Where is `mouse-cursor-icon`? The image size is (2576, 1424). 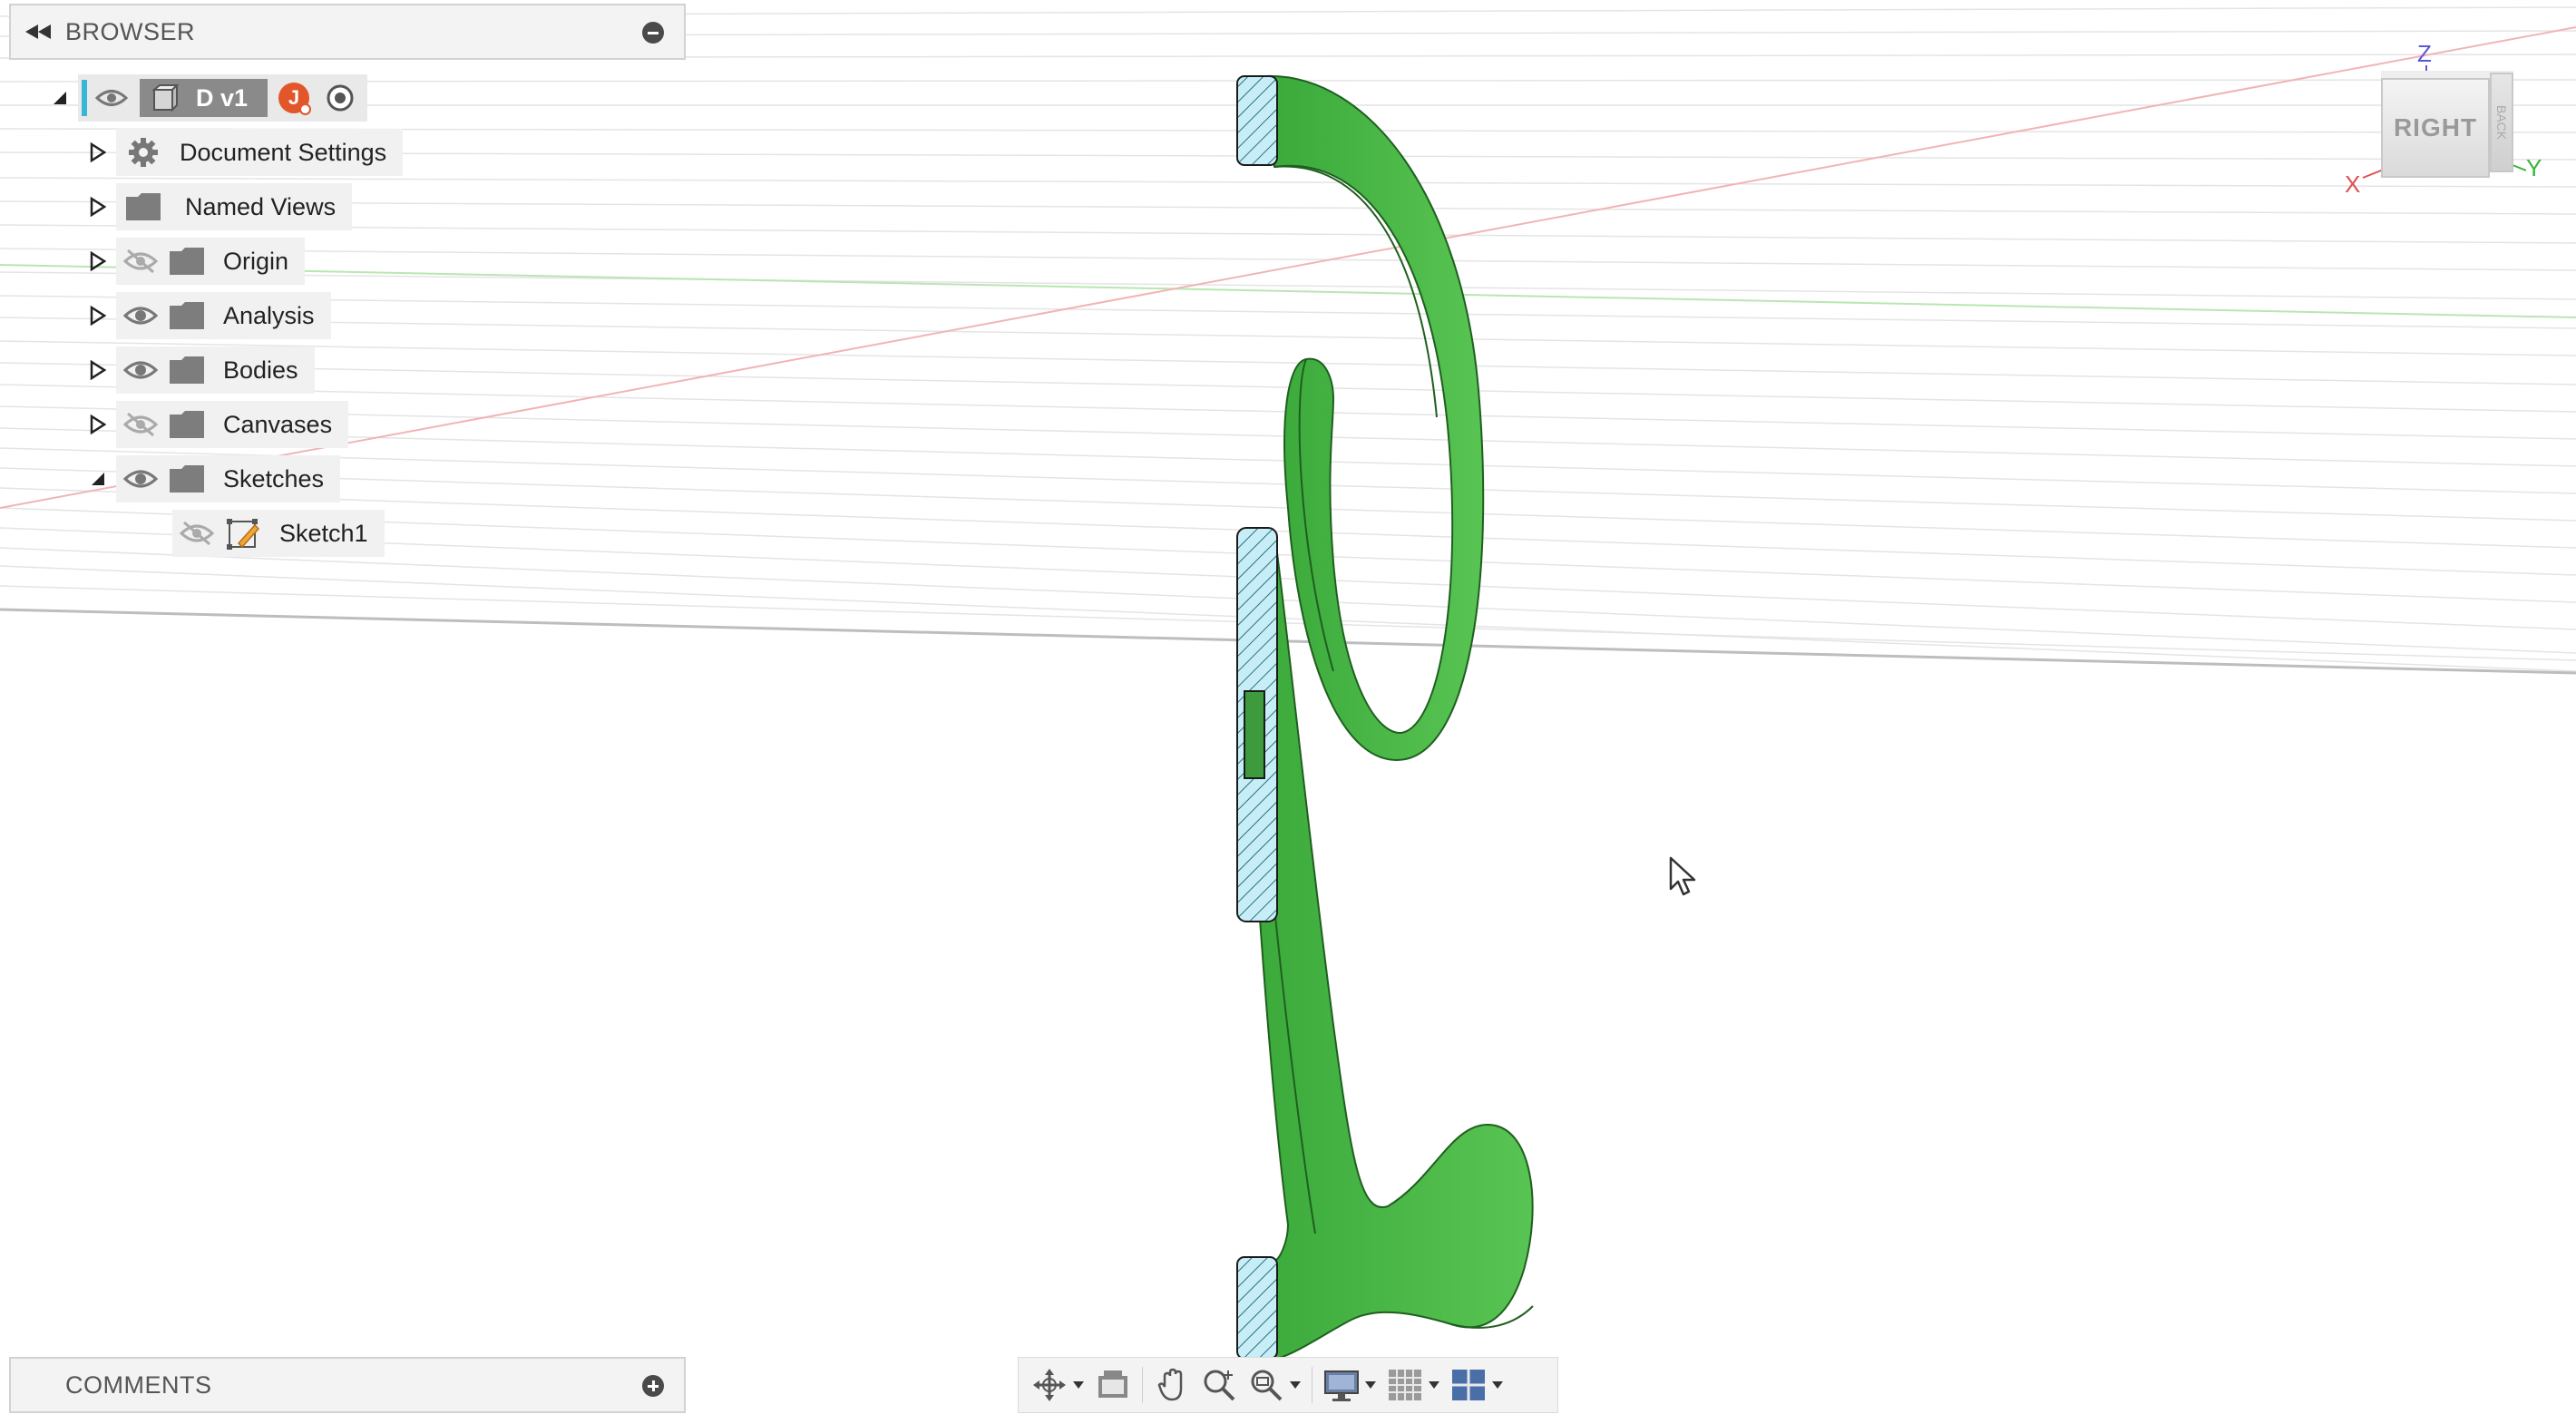
mouse-cursor-icon is located at coordinates (1682, 876).